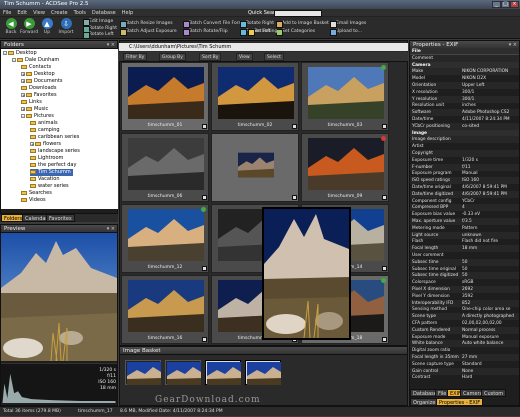  What do you see at coordinates (302, 24) in the screenshot?
I see `add-to-basket-button: Add to Image Basket` at bounding box center [302, 24].